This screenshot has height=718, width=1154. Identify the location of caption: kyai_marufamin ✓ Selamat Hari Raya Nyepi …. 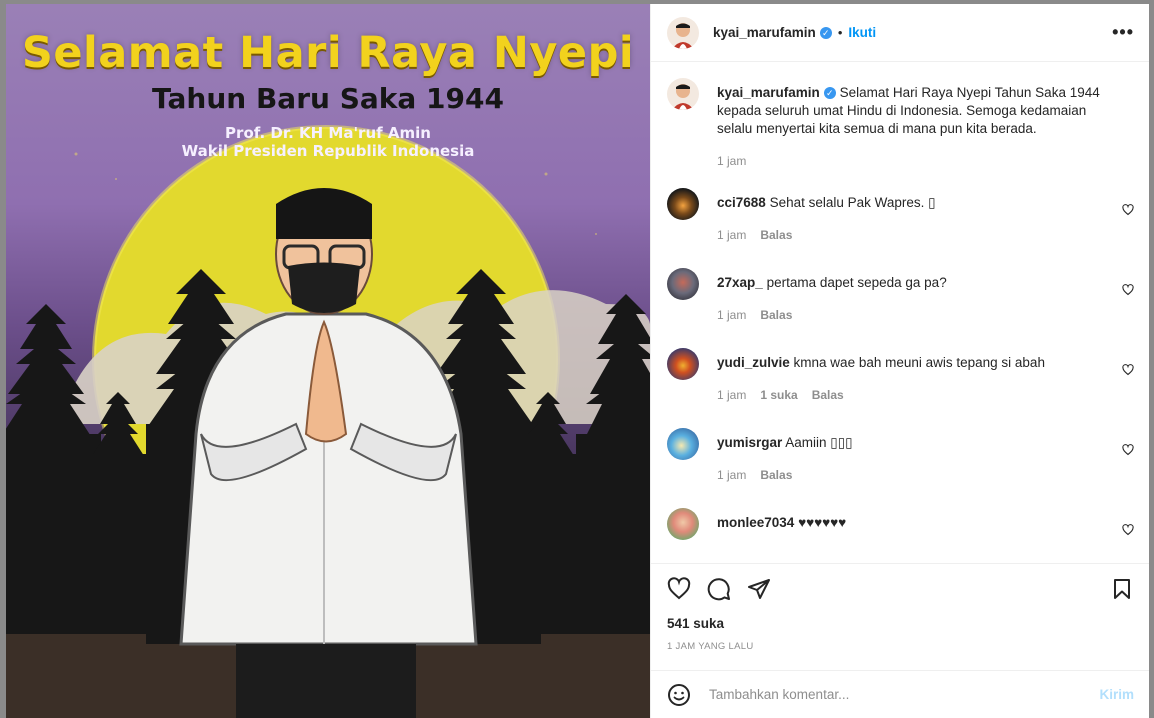
(900, 124).